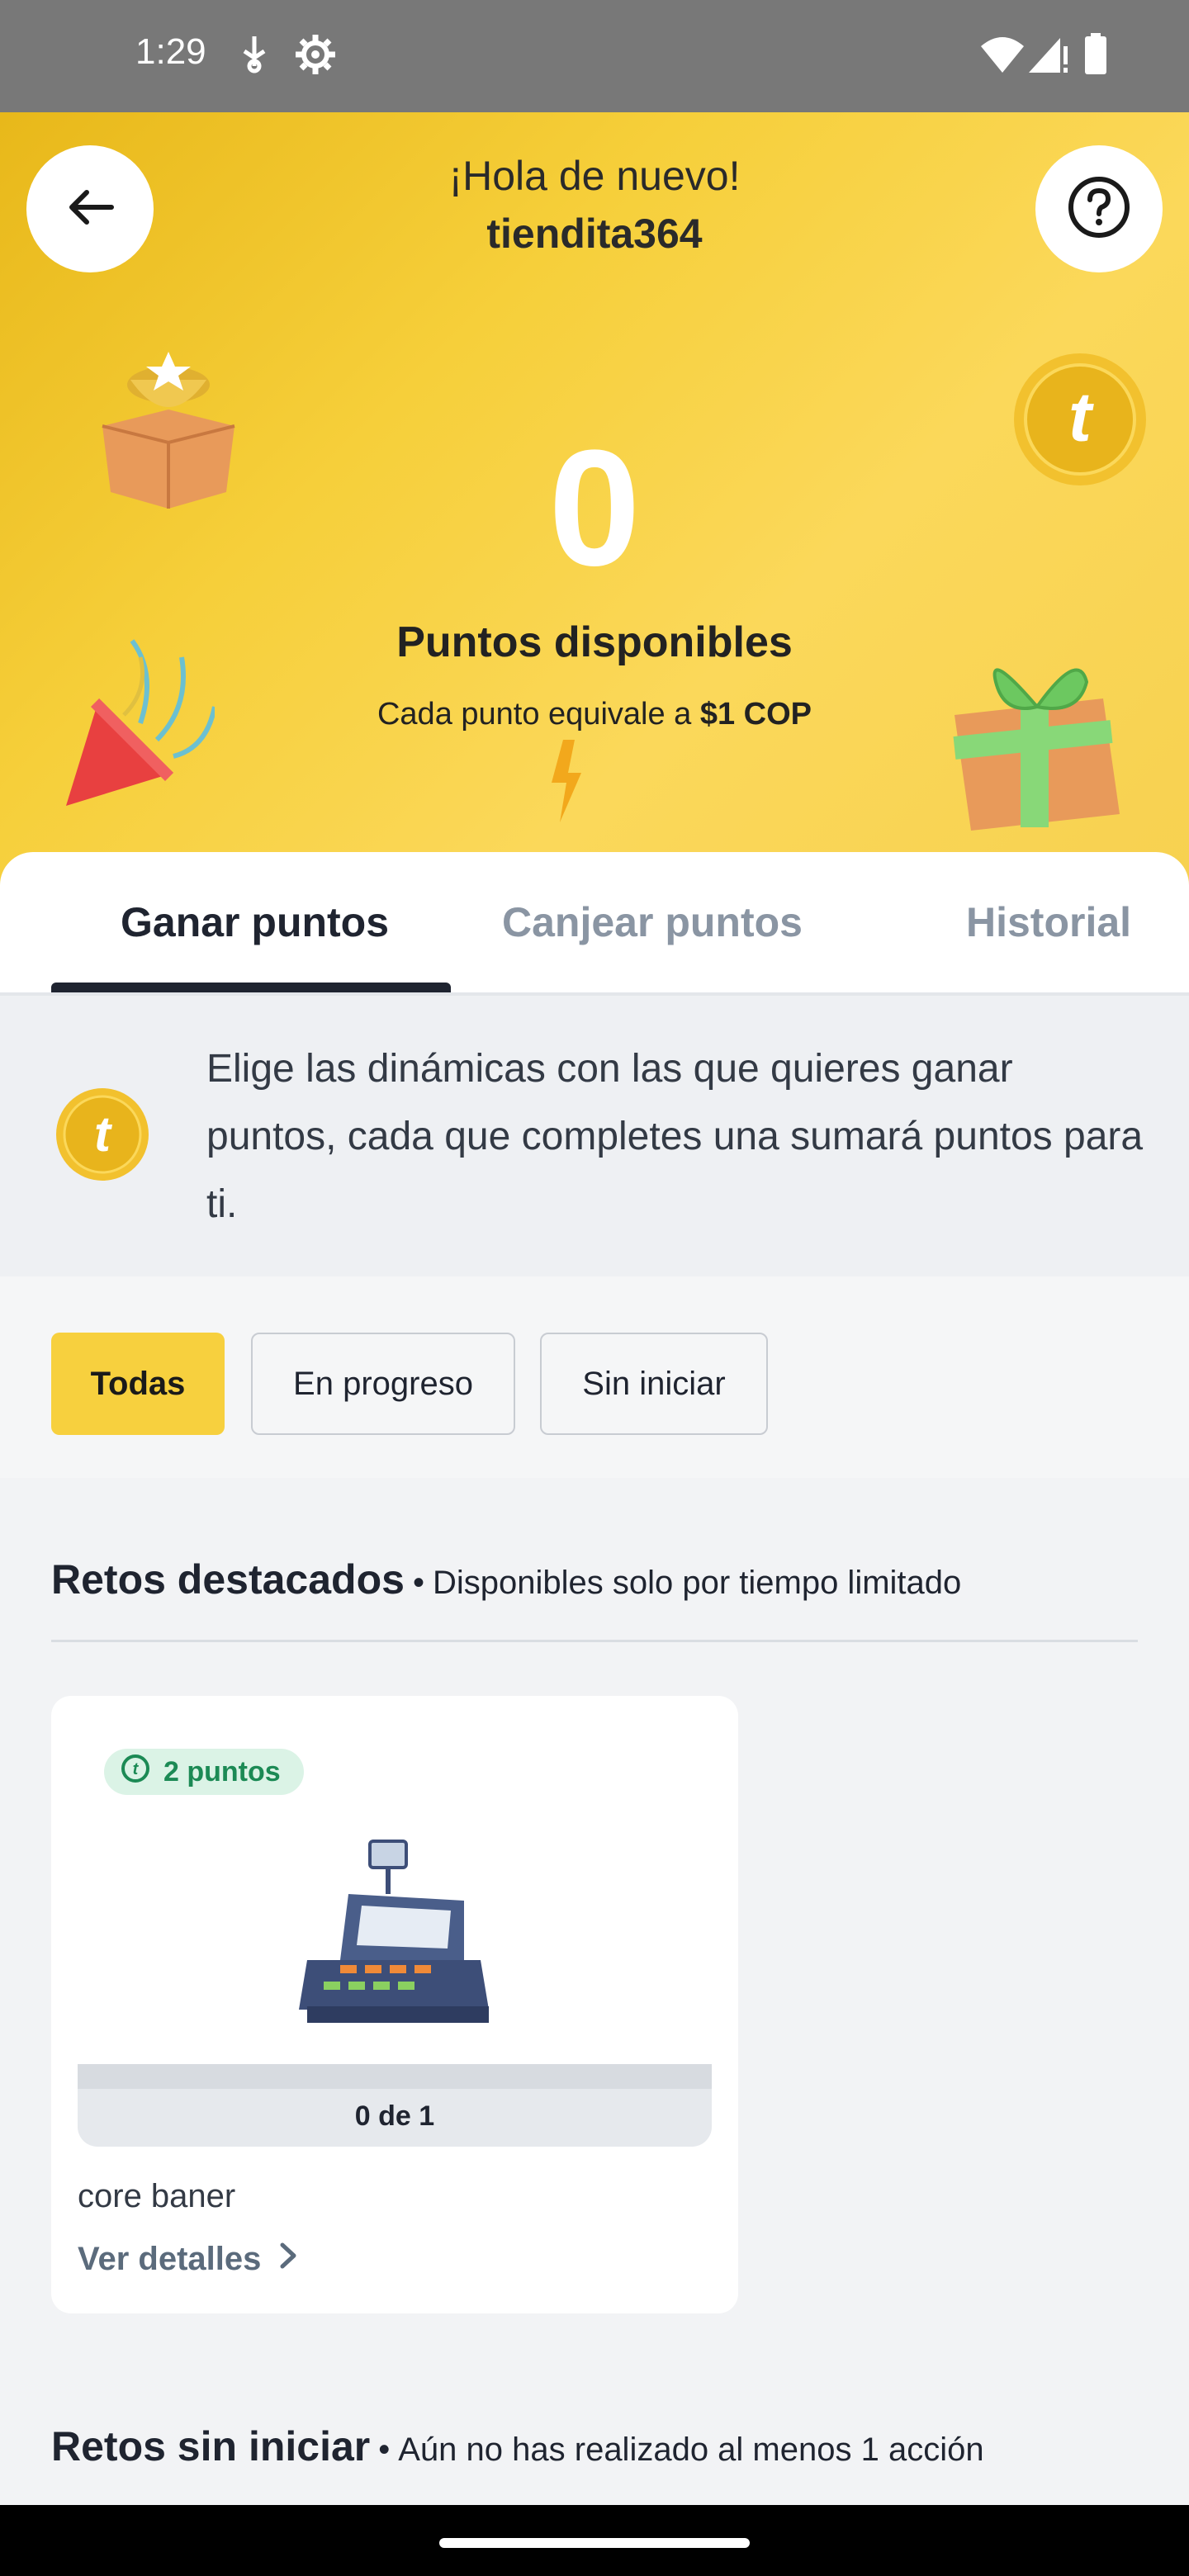 This screenshot has height=2576, width=1189. What do you see at coordinates (395, 2076) in the screenshot?
I see `progress-bar-track` at bounding box center [395, 2076].